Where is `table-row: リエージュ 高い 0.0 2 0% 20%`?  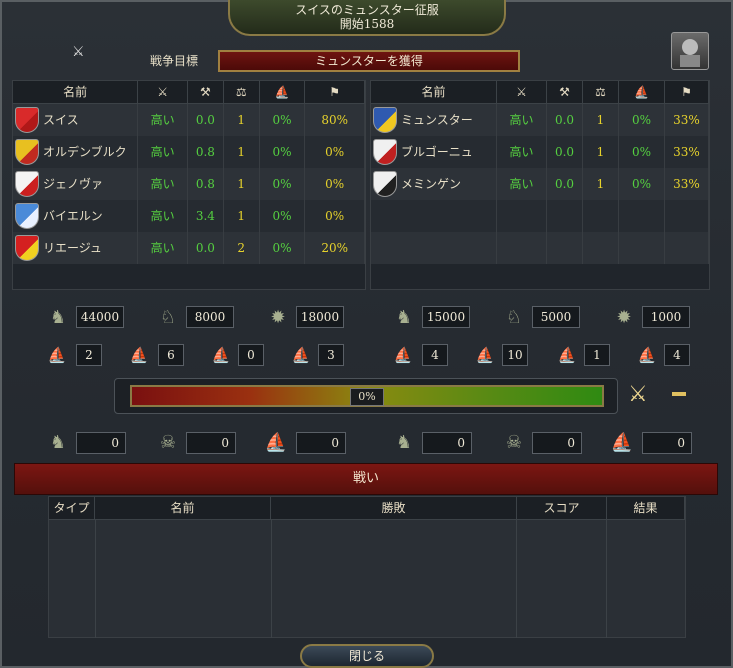 table-row: リエージュ 高い 0.0 2 0% 20% is located at coordinates (189, 248).